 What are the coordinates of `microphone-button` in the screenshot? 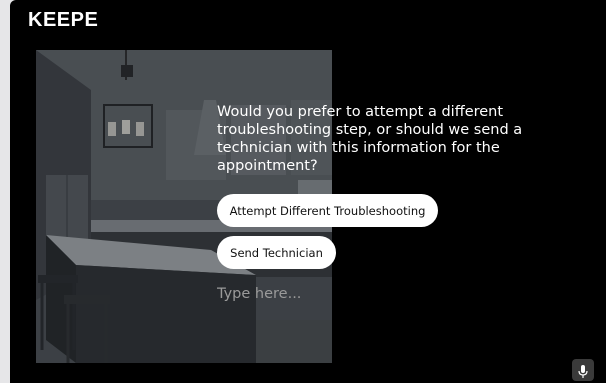 It's located at (583, 370).